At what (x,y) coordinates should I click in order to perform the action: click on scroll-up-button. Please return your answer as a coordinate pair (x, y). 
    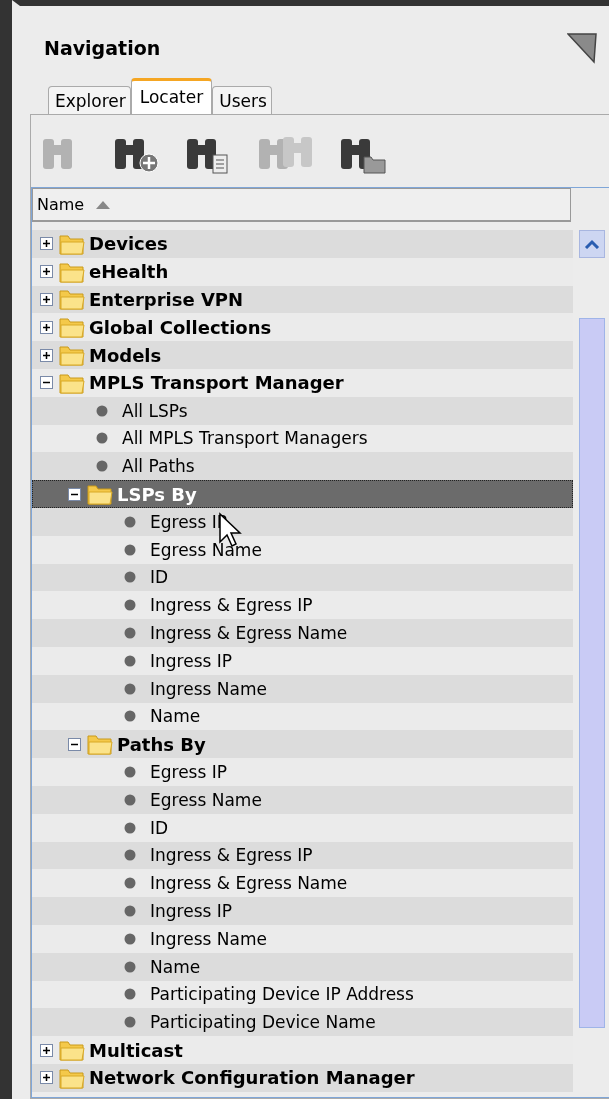
    Looking at the image, I should click on (592, 244).